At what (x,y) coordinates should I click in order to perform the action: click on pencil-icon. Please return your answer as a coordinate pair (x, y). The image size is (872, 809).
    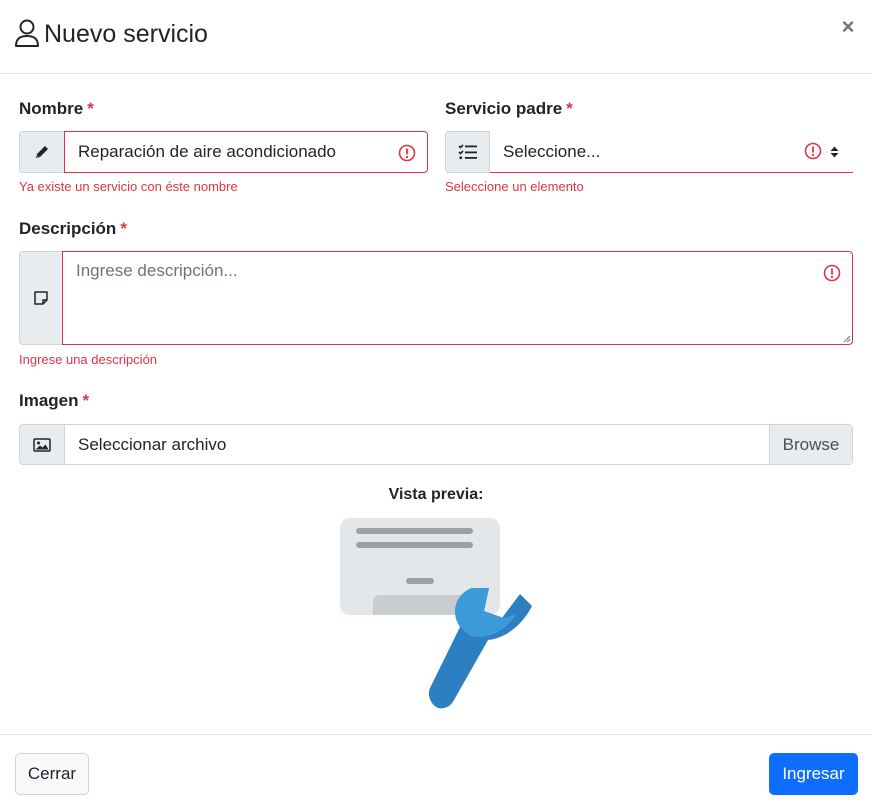
    Looking at the image, I should click on (42, 152).